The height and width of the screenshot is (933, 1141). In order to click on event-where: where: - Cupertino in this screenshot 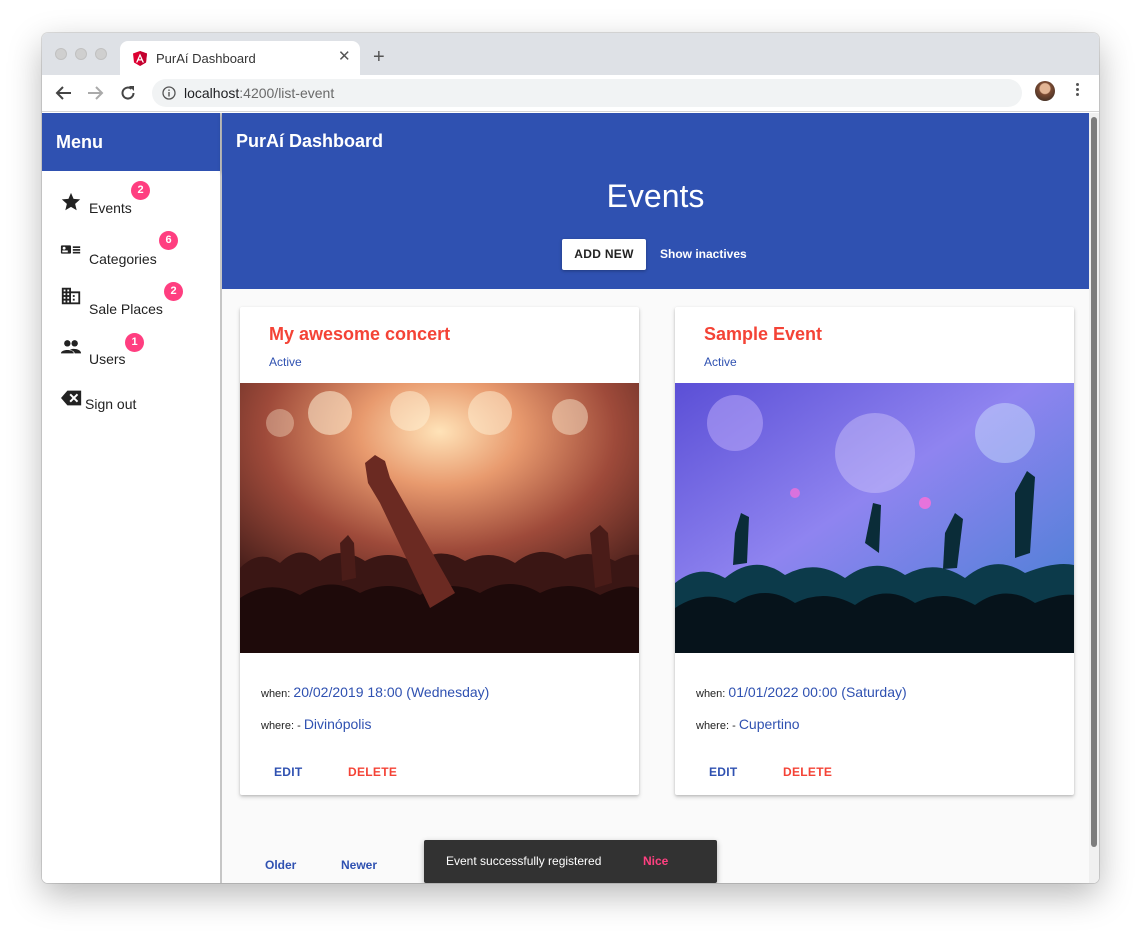, I will do `click(748, 724)`.